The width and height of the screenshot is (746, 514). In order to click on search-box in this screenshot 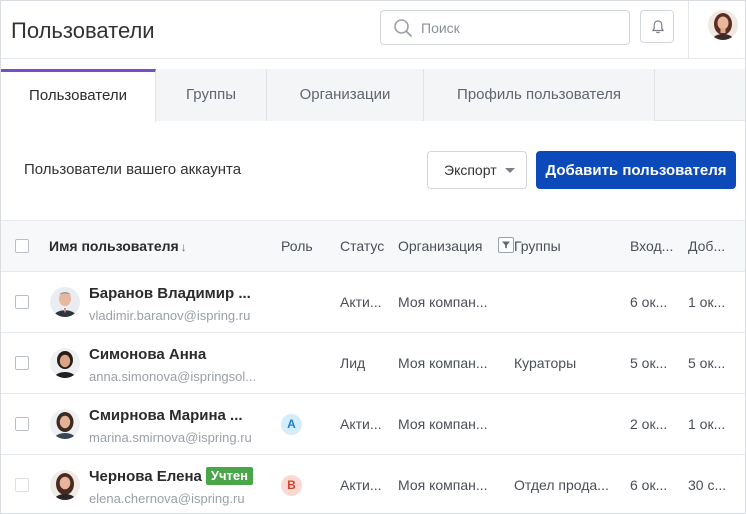, I will do `click(505, 27)`.